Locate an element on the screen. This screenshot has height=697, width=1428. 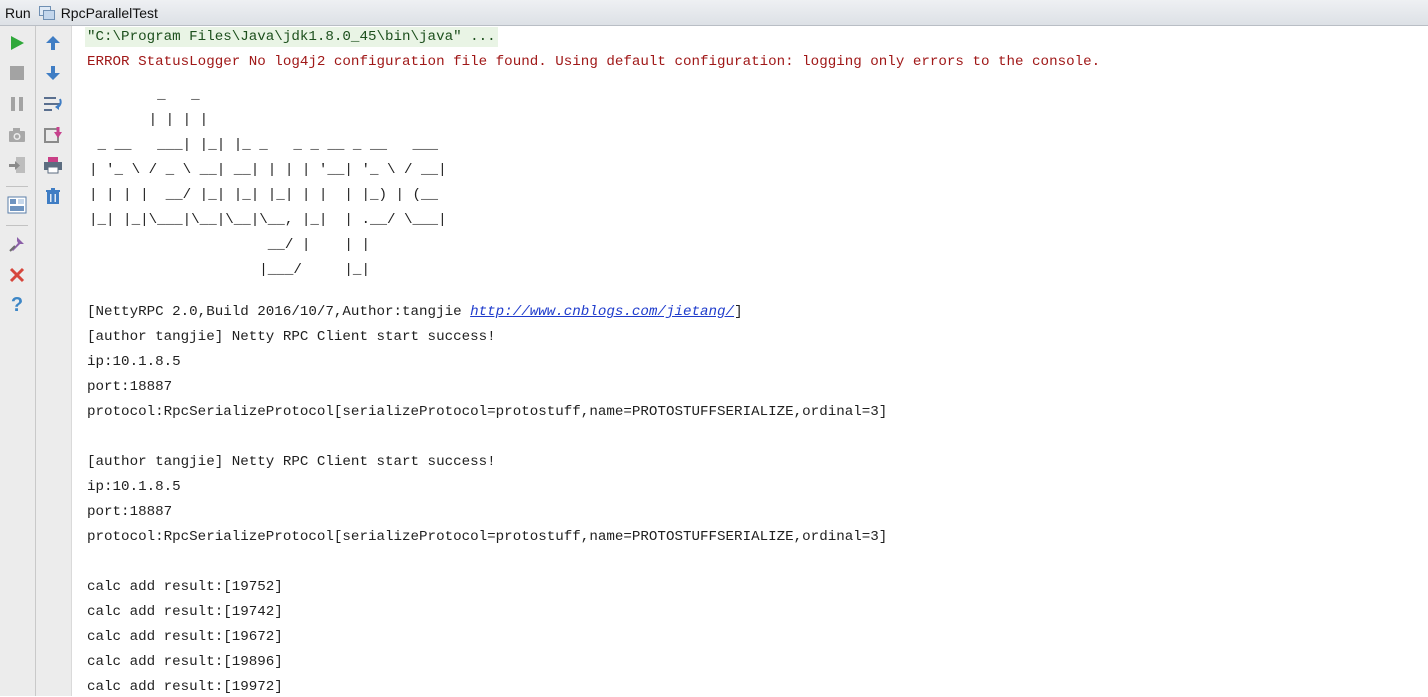
result-line: calc add result:[19896] is located at coordinates (185, 662).